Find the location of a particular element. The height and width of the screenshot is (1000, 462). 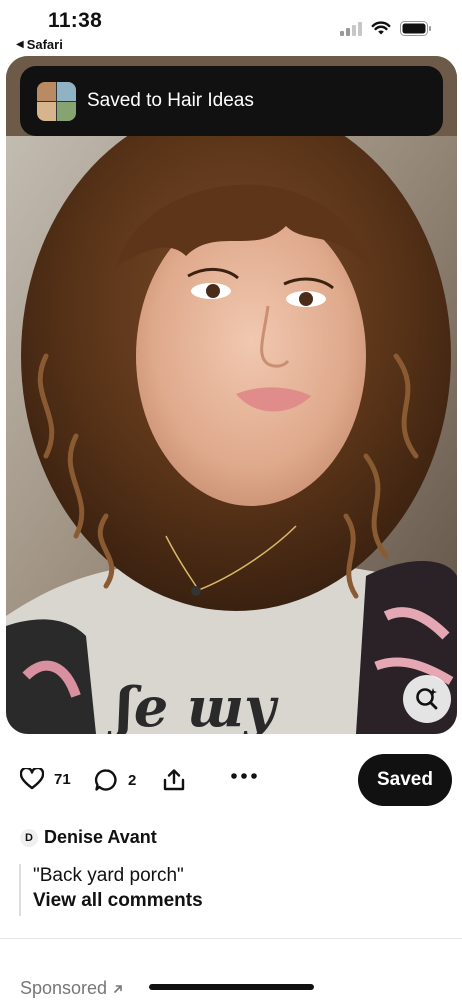

comments-preview: "Back yard porch" View all comments is located at coordinates (111, 890).